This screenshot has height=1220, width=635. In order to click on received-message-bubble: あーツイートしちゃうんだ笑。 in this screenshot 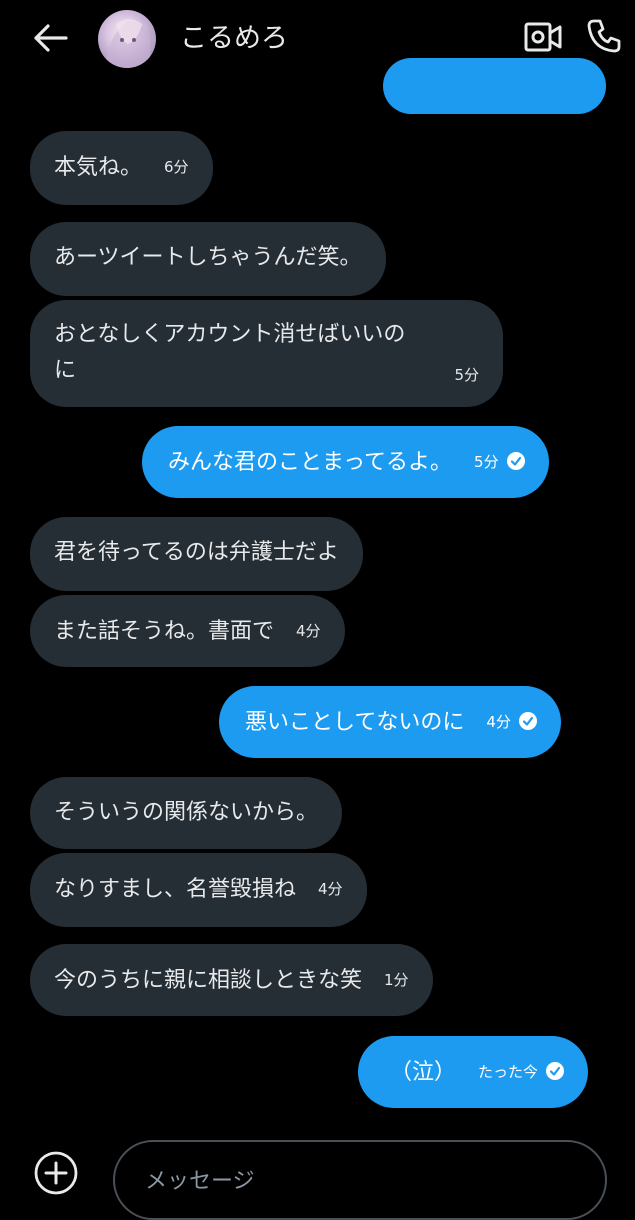, I will do `click(208, 259)`.